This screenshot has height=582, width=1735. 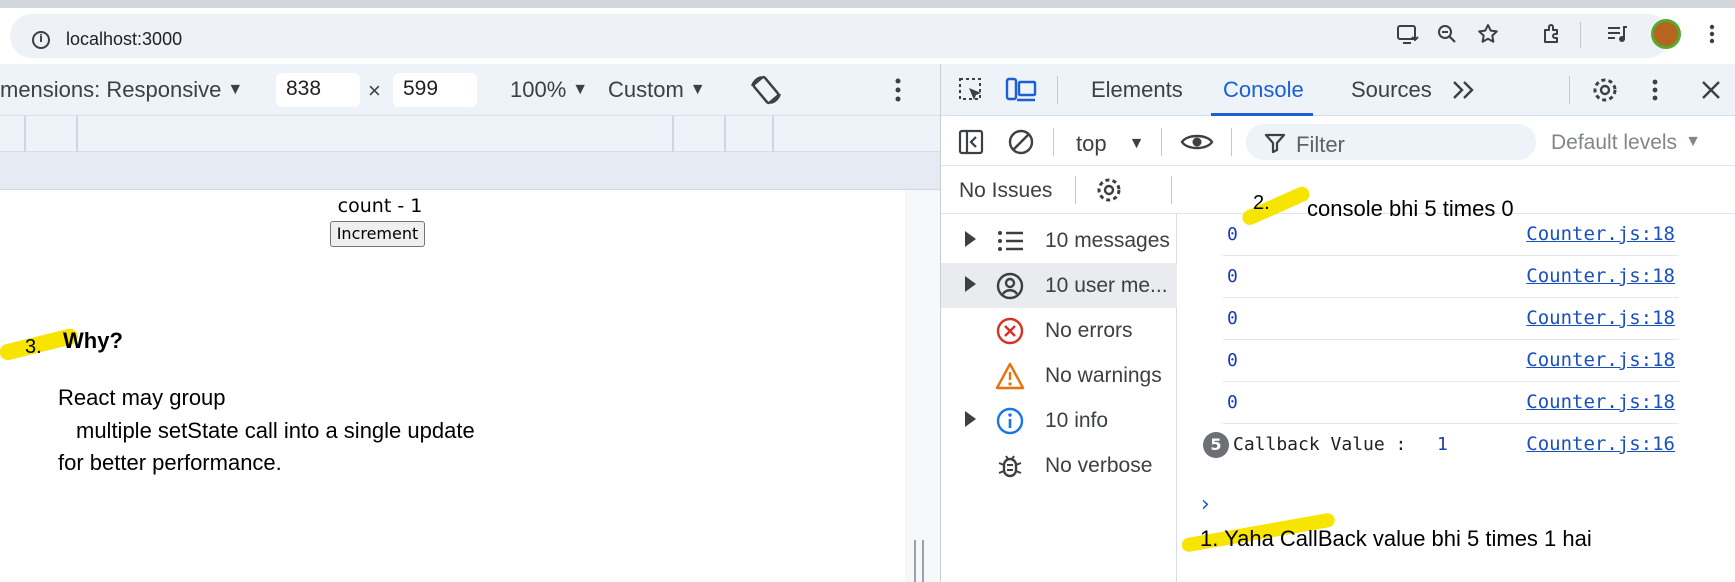 What do you see at coordinates (646, 89) in the screenshot?
I see `throttle-label: Custom` at bounding box center [646, 89].